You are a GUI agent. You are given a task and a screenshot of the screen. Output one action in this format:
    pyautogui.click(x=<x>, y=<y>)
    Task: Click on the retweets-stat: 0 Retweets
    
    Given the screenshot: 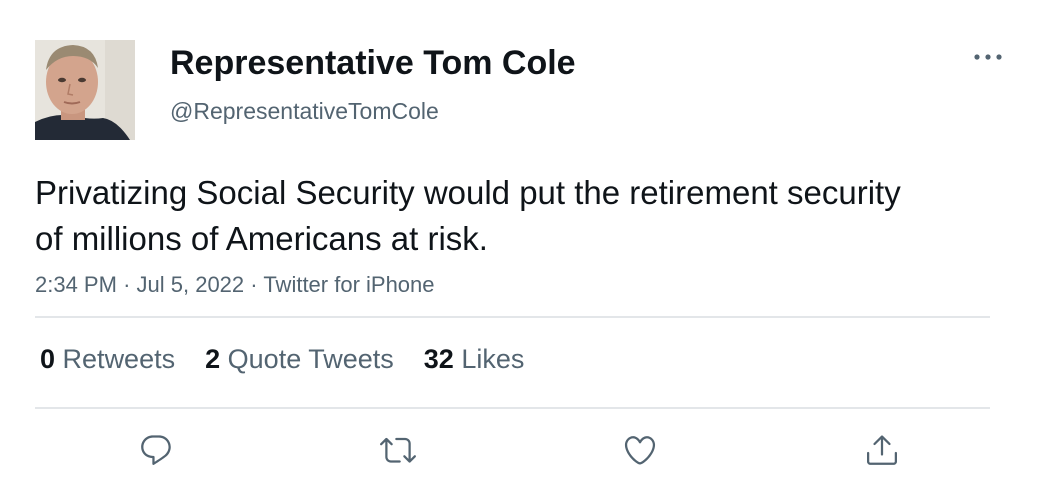 What is the action you would take?
    pyautogui.click(x=107, y=359)
    